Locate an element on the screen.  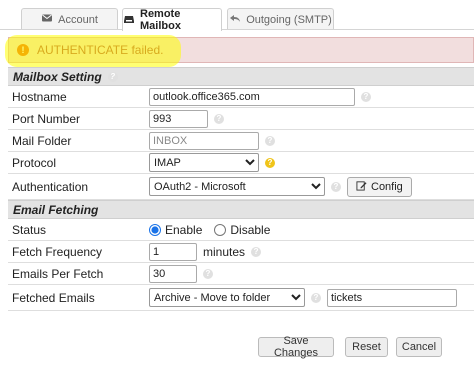
edit-icon is located at coordinates (361, 187).